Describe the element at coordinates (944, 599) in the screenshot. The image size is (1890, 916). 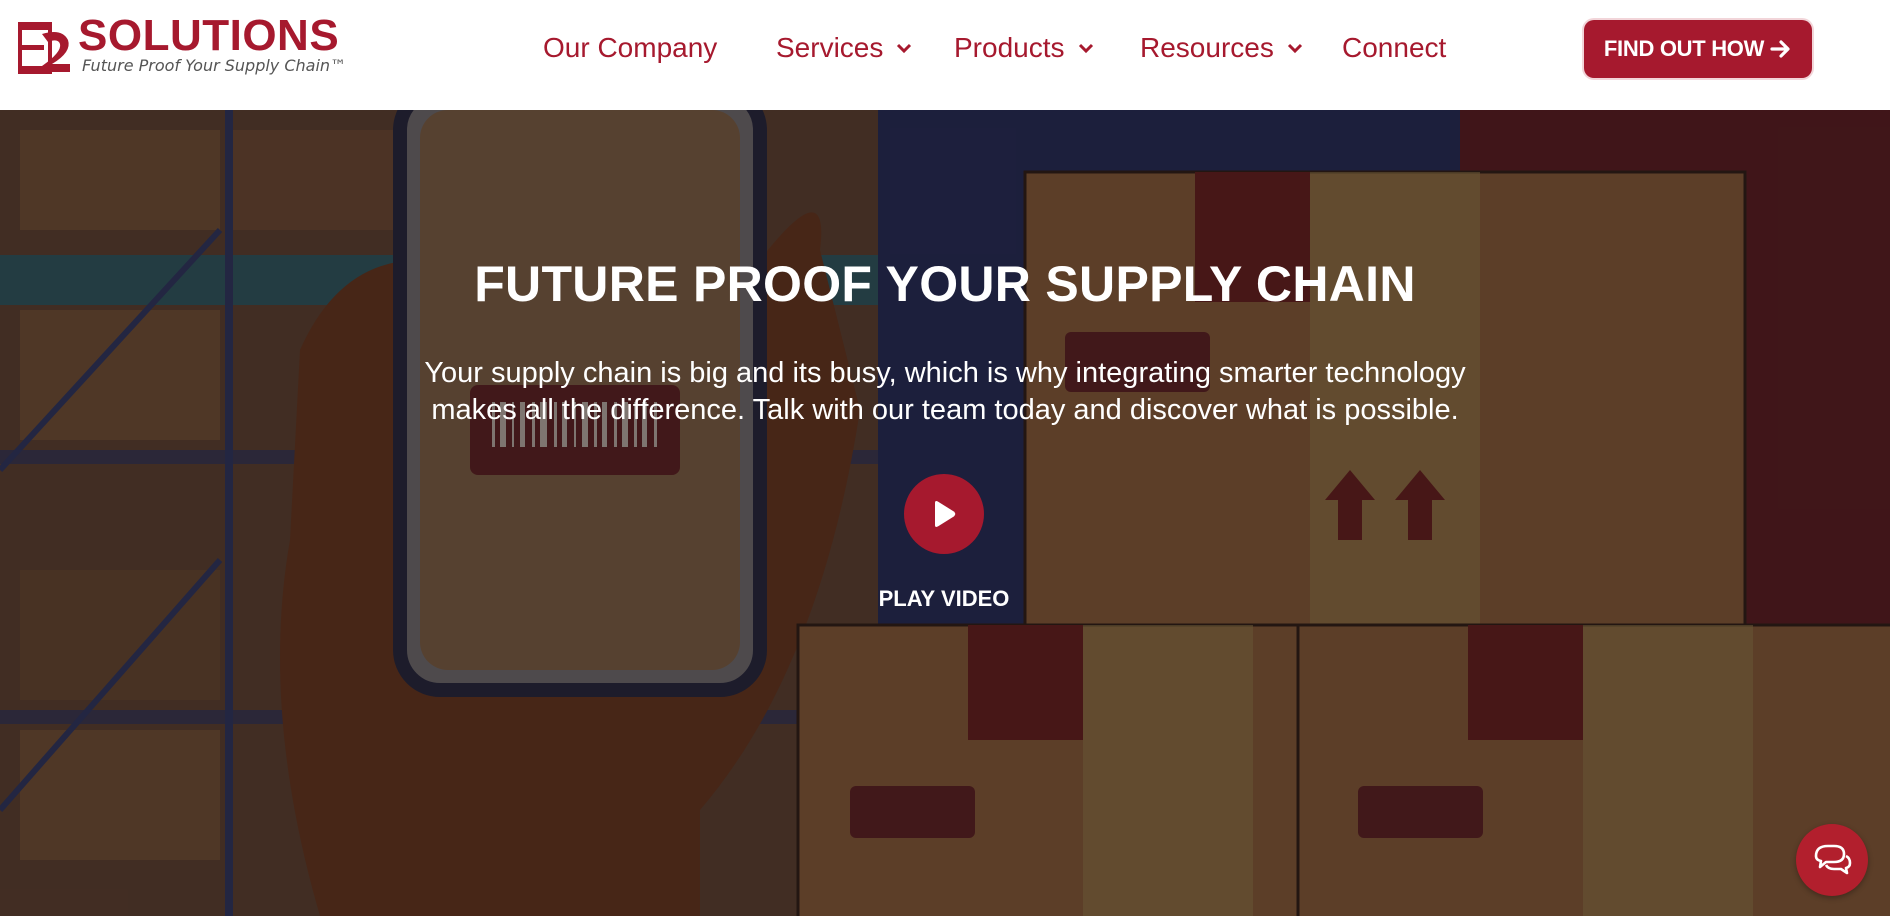
I see `play-video-label: PLAY VIDEO` at that location.